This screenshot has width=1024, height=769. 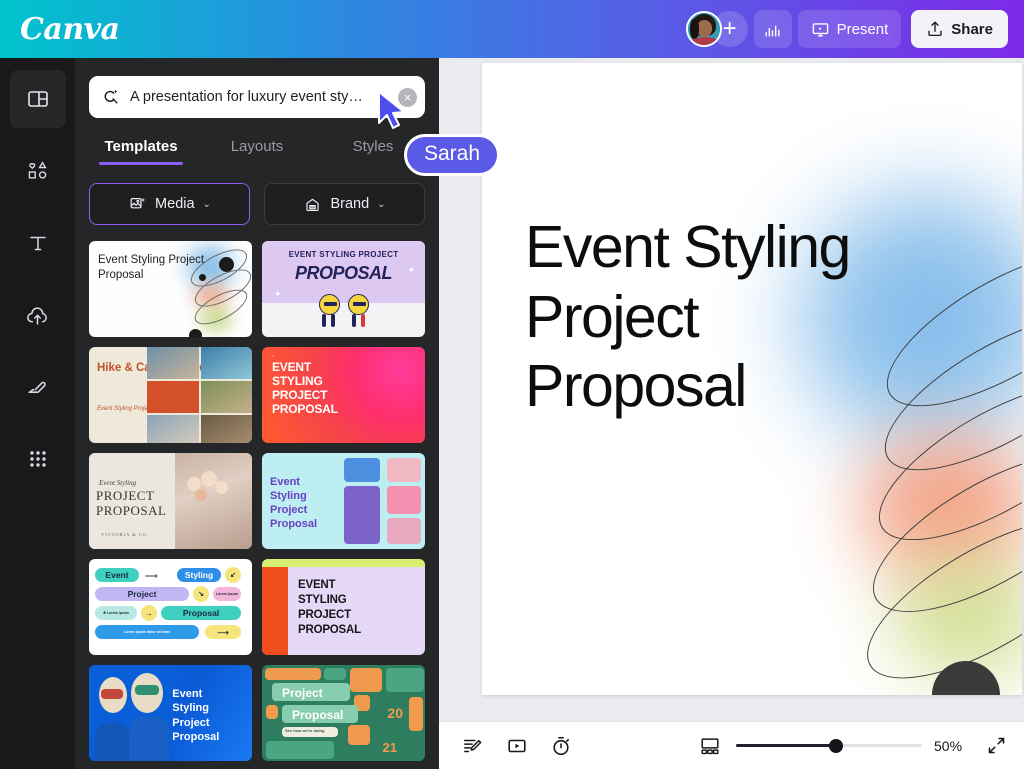 I want to click on template-eyebrow: Event Styling, so click(x=118, y=483).